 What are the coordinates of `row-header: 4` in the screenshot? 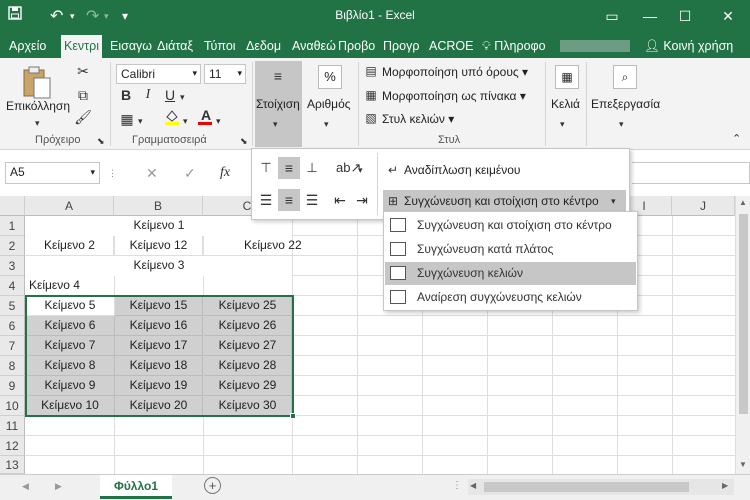 It's located at (12, 286).